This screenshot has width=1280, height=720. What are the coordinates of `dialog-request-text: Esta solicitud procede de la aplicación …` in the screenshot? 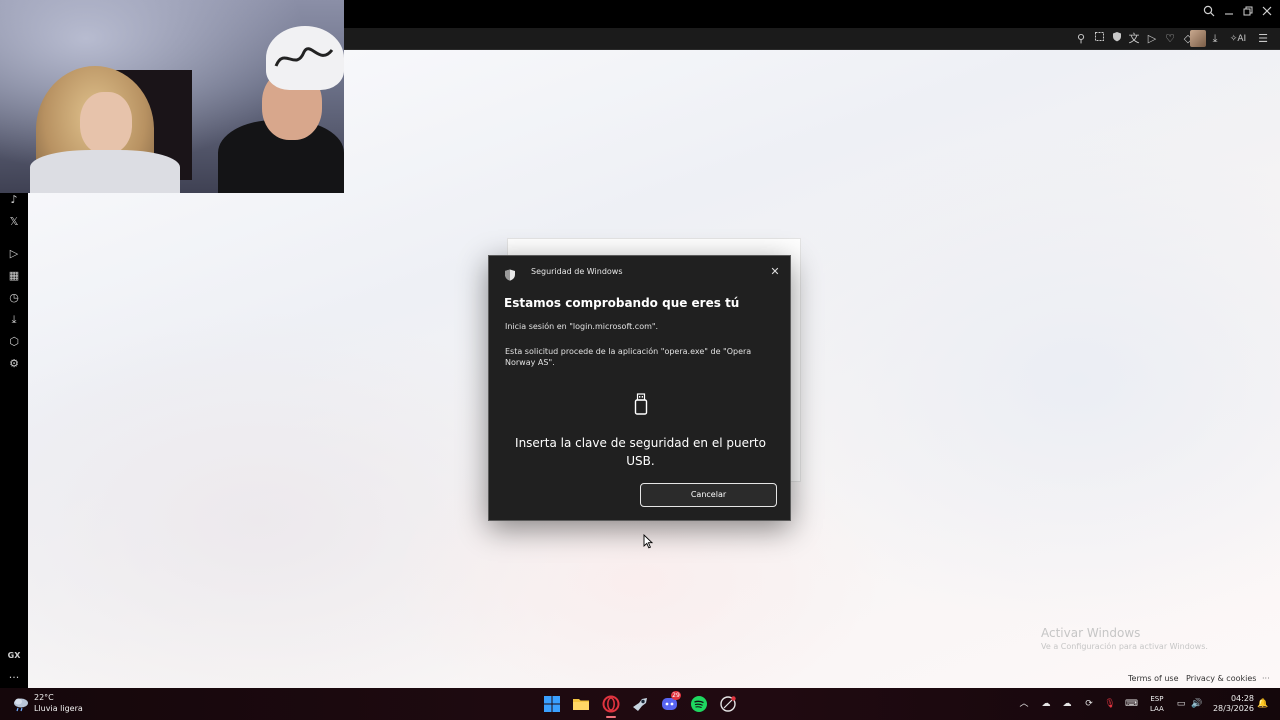 It's located at (628, 357).